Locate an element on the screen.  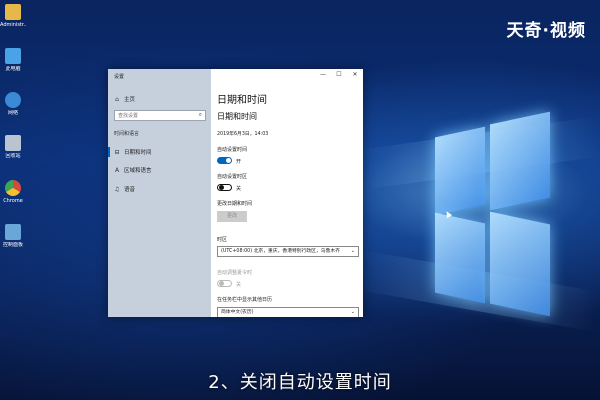
desktop-icon-this-pc: 此电脑 is located at coordinates (13, 60).